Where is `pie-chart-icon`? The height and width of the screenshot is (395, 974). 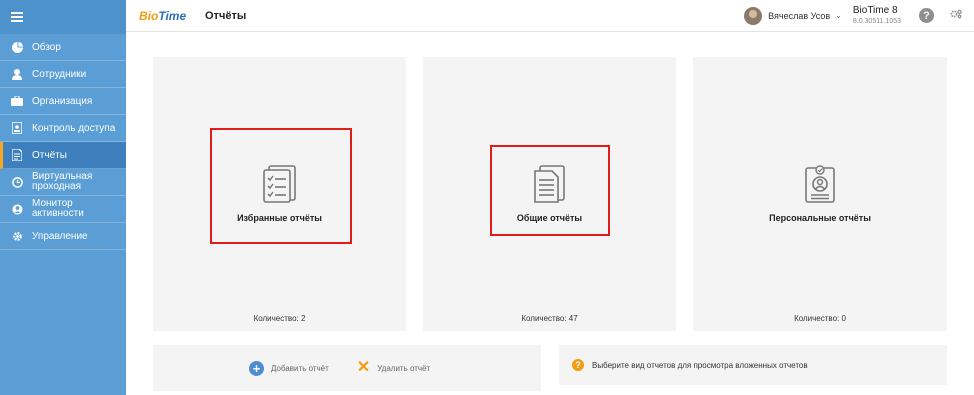 pie-chart-icon is located at coordinates (17, 47).